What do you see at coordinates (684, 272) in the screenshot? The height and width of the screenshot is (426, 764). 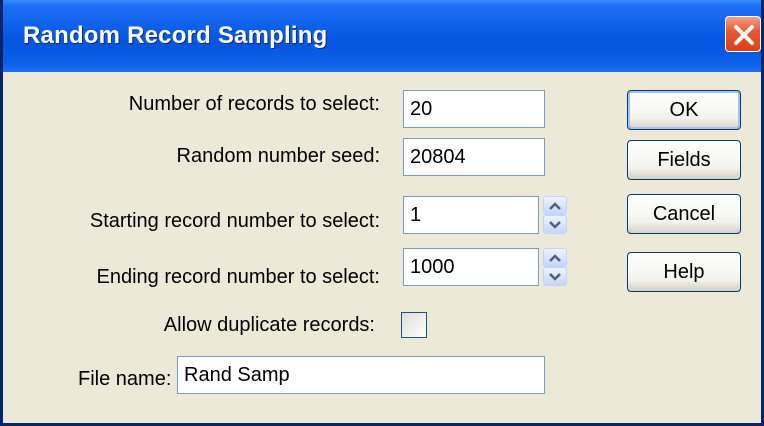 I see `help-button: Help` at bounding box center [684, 272].